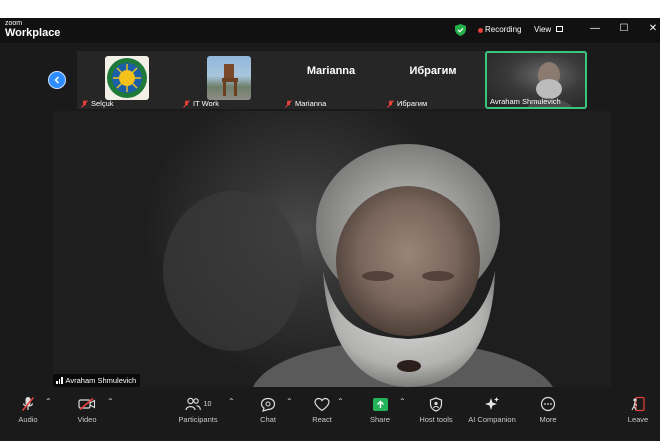  I want to click on speaker-name-label: Avraham Shmulevich, so click(97, 380).